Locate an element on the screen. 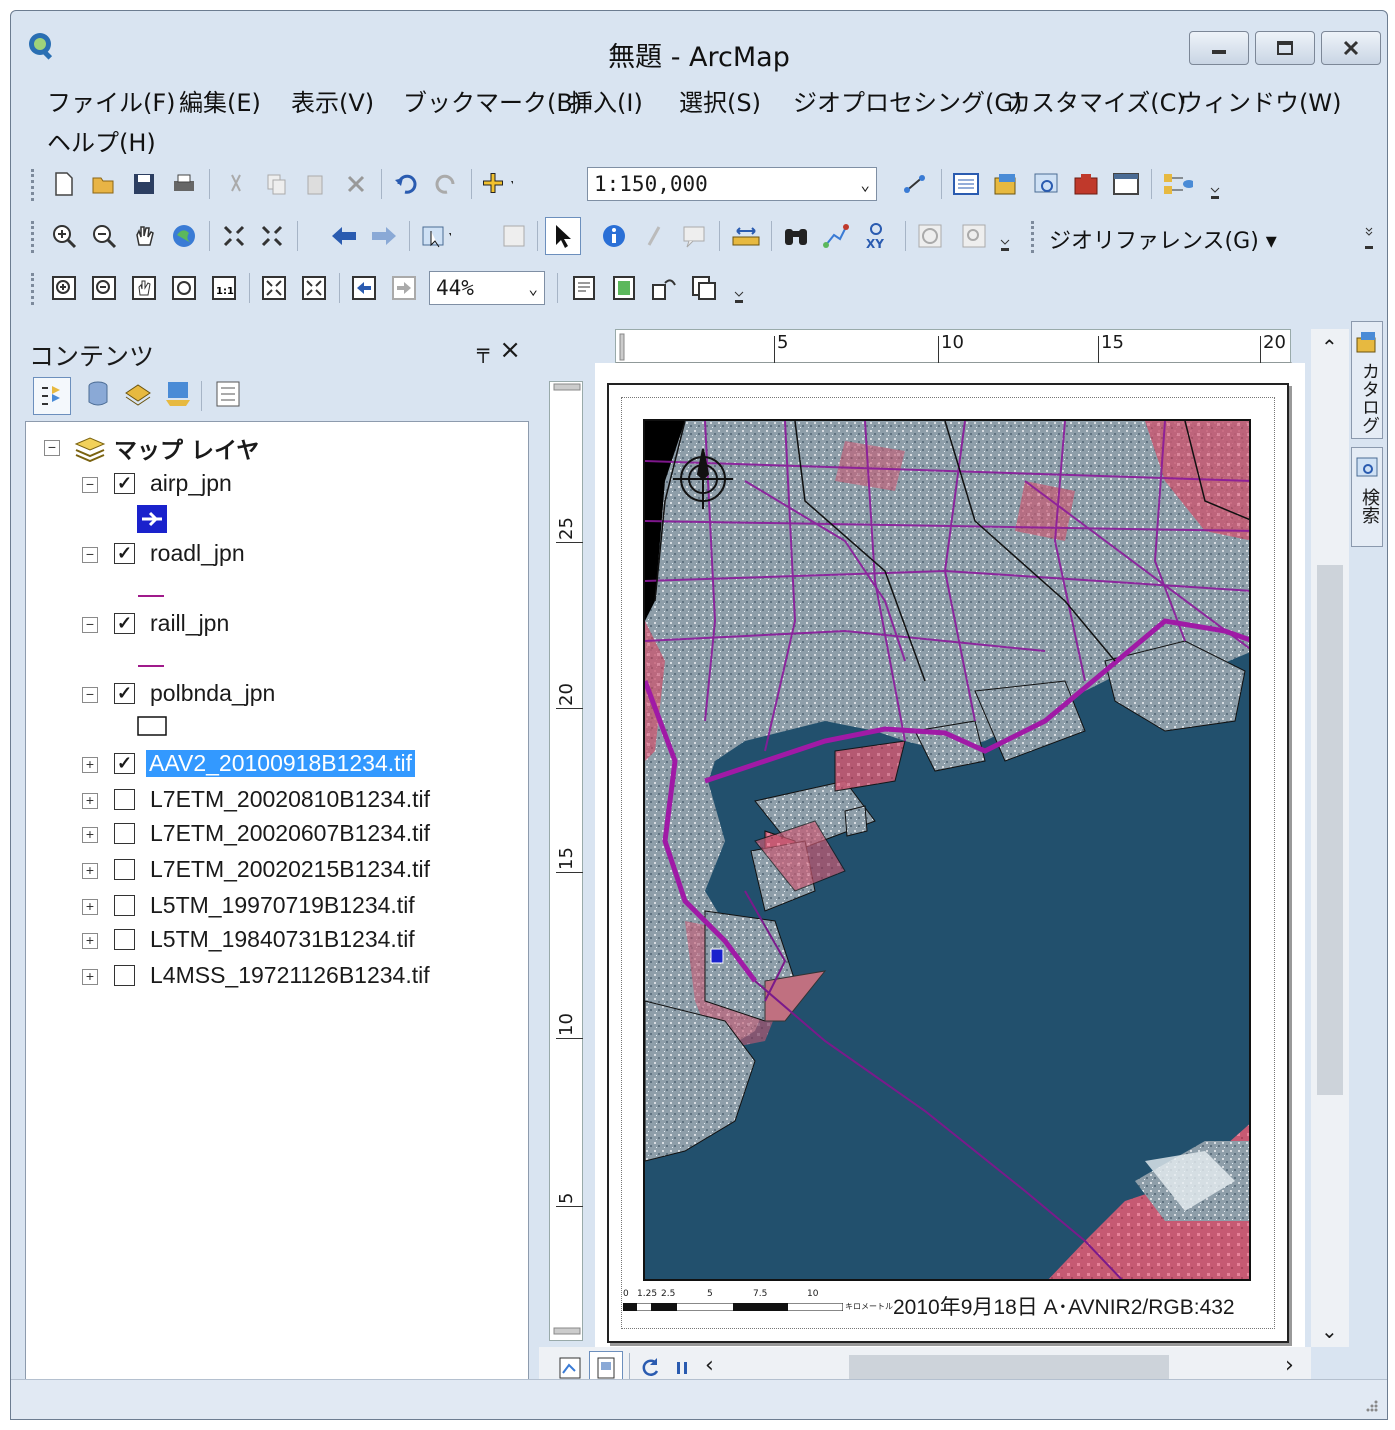 This screenshot has height=1430, width=1395. layer-row: + L5TM_19840731B1234.tif is located at coordinates (276, 940).